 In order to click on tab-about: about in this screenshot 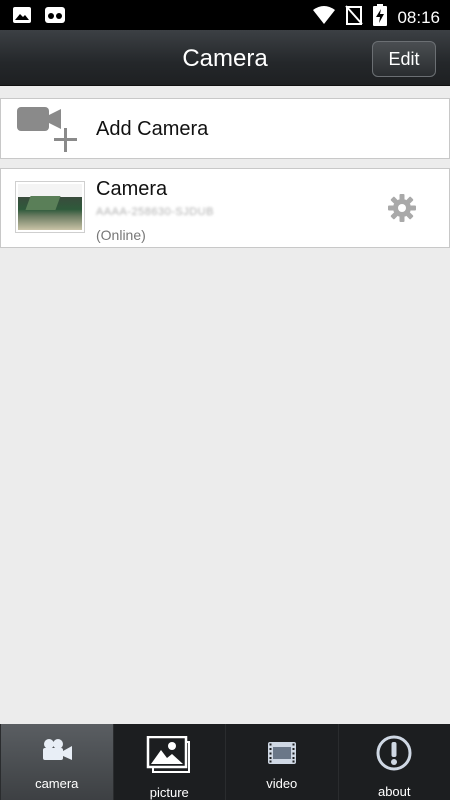, I will do `click(393, 762)`.